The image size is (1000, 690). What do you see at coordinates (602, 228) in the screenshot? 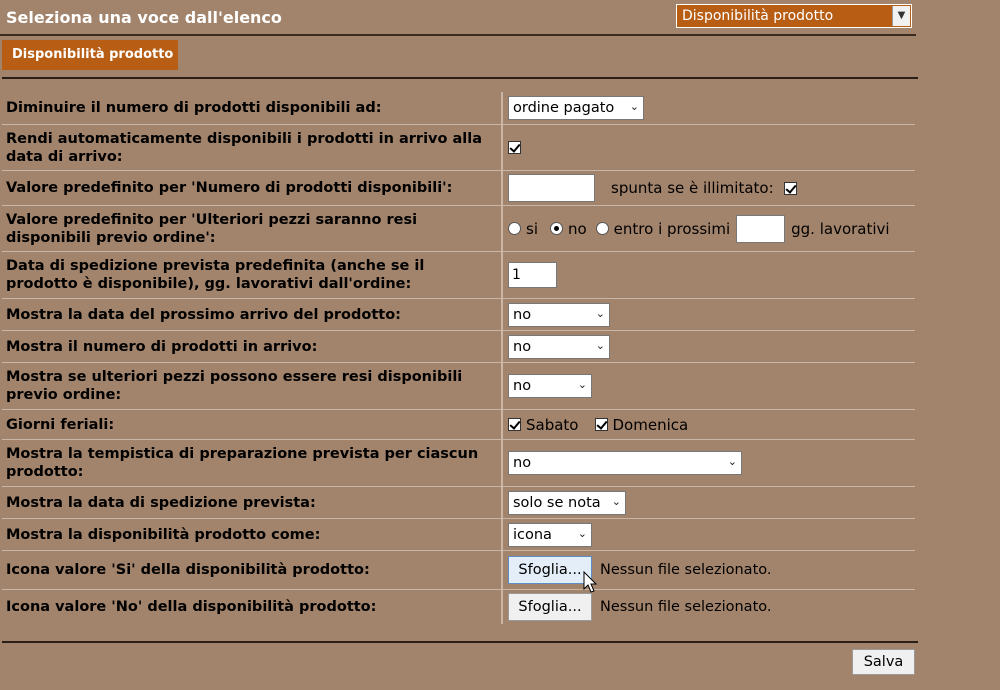
I see `radio-entro` at bounding box center [602, 228].